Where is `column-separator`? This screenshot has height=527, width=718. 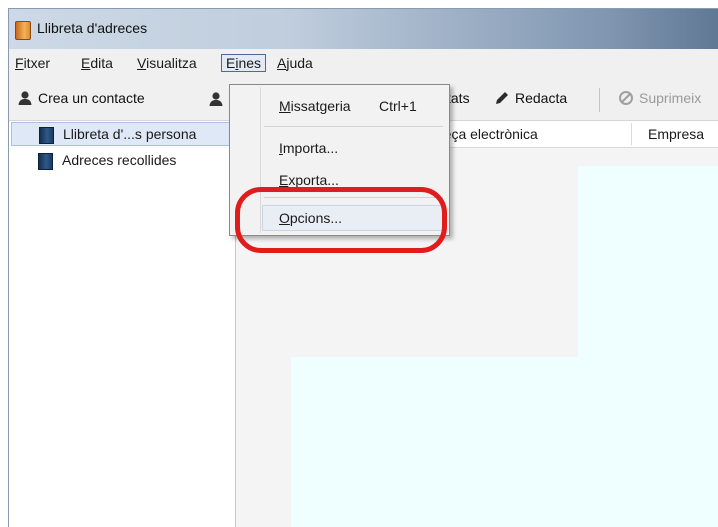
column-separator is located at coordinates (631, 134).